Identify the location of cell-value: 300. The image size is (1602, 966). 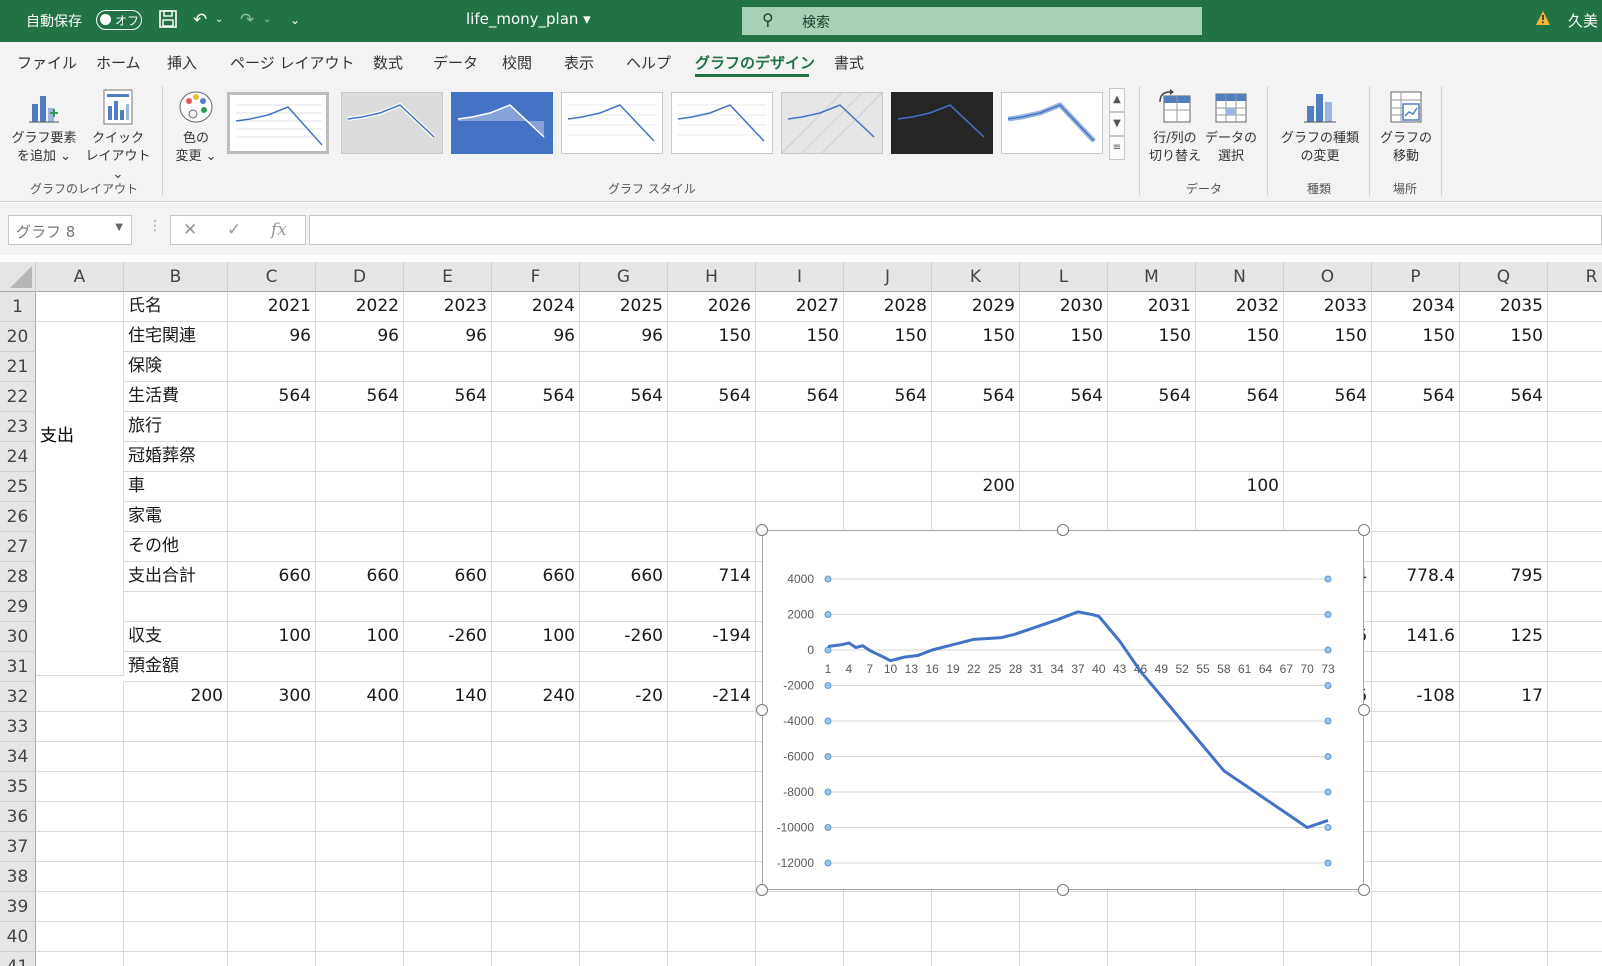
(272, 697).